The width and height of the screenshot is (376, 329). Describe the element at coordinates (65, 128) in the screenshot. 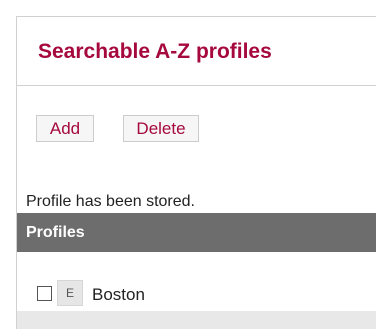

I see `add-button: Add` at that location.